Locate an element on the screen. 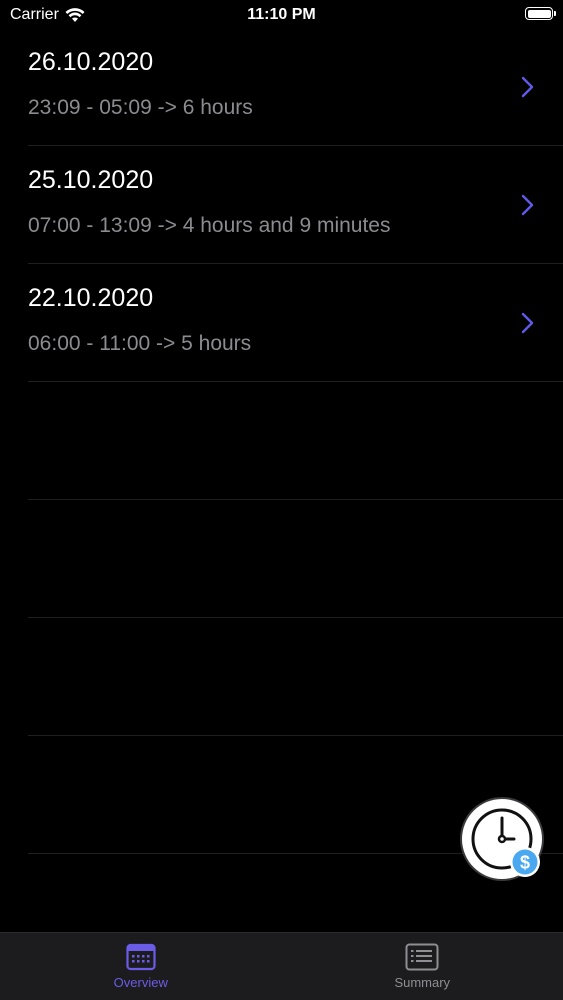  entry-summary: 07:00 - 13:09 -> 4 hours and 9 minutes is located at coordinates (209, 225).